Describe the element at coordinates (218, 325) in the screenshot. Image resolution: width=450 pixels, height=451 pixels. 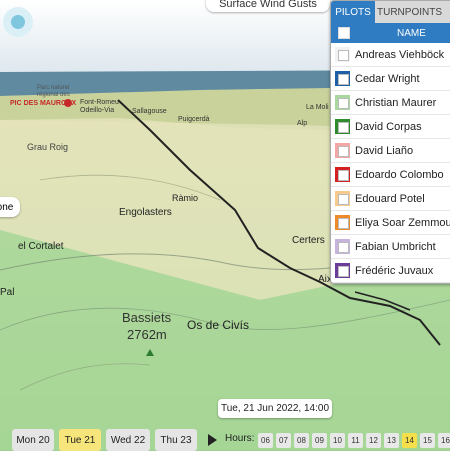
I see `place-label-os-de-civis: Os de Civís` at that location.